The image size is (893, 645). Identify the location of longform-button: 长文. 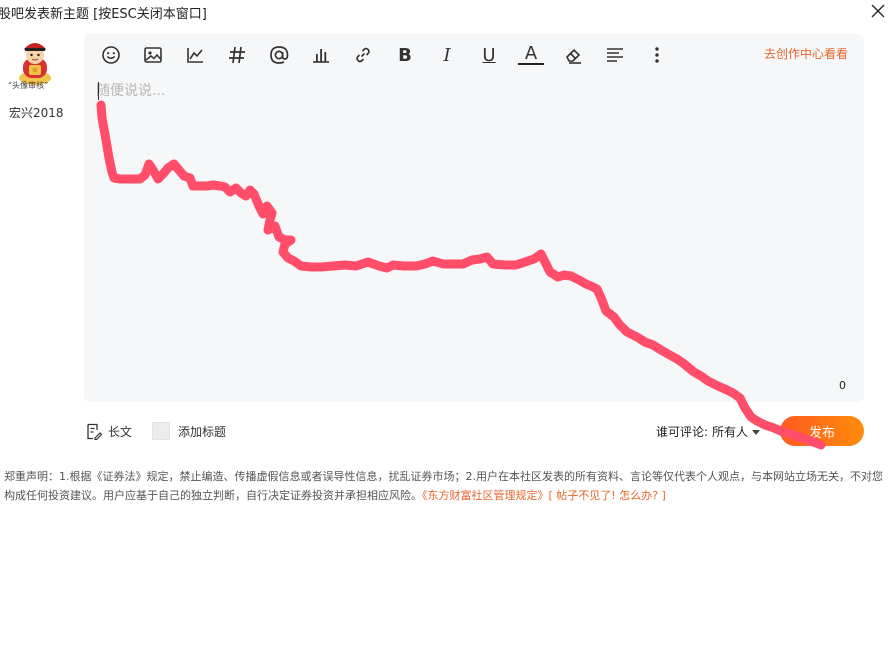
(109, 431).